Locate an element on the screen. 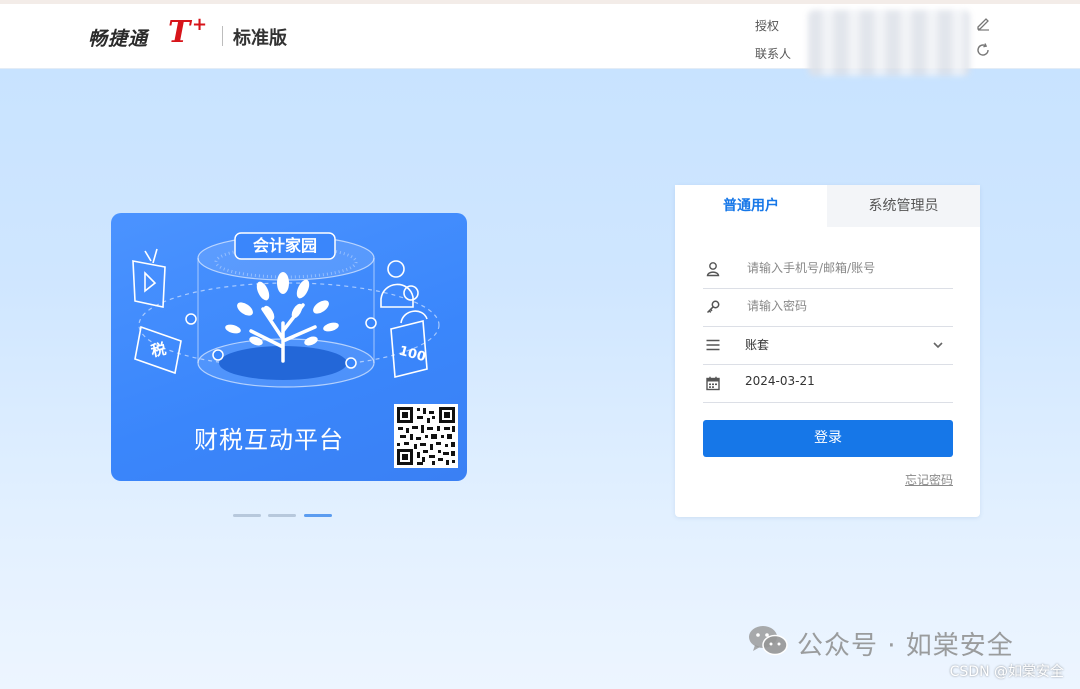 This screenshot has width=1080, height=689. redacted-info is located at coordinates (889, 43).